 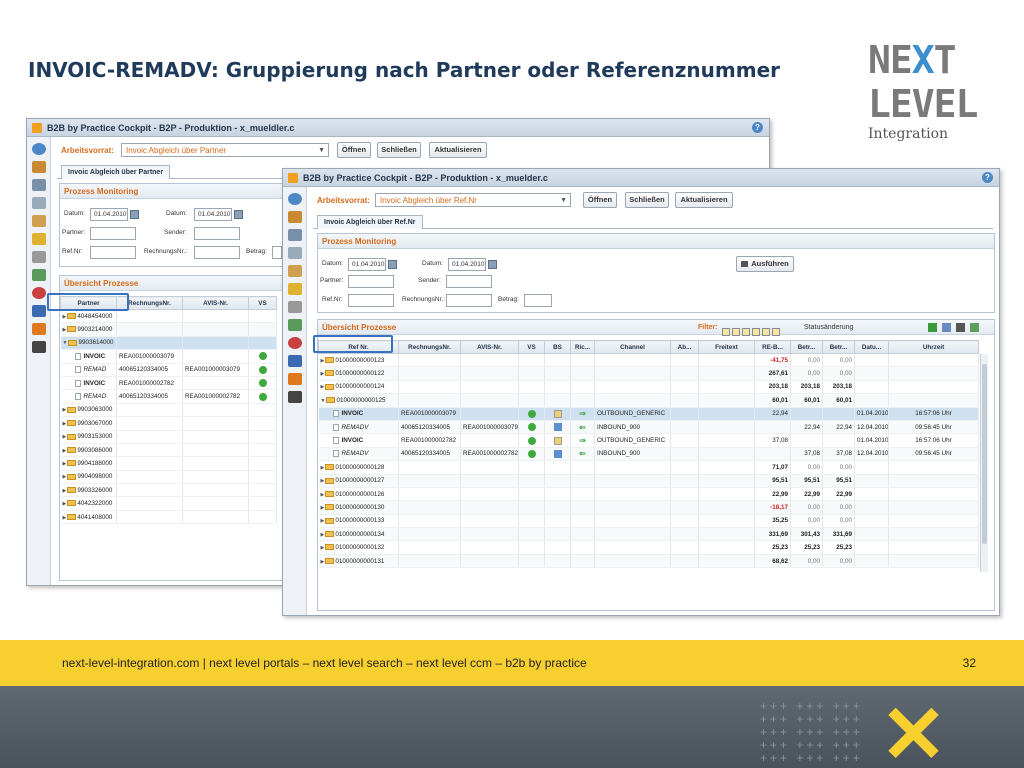 I want to click on date-from-field: 01.04.2010, so click(x=367, y=264).